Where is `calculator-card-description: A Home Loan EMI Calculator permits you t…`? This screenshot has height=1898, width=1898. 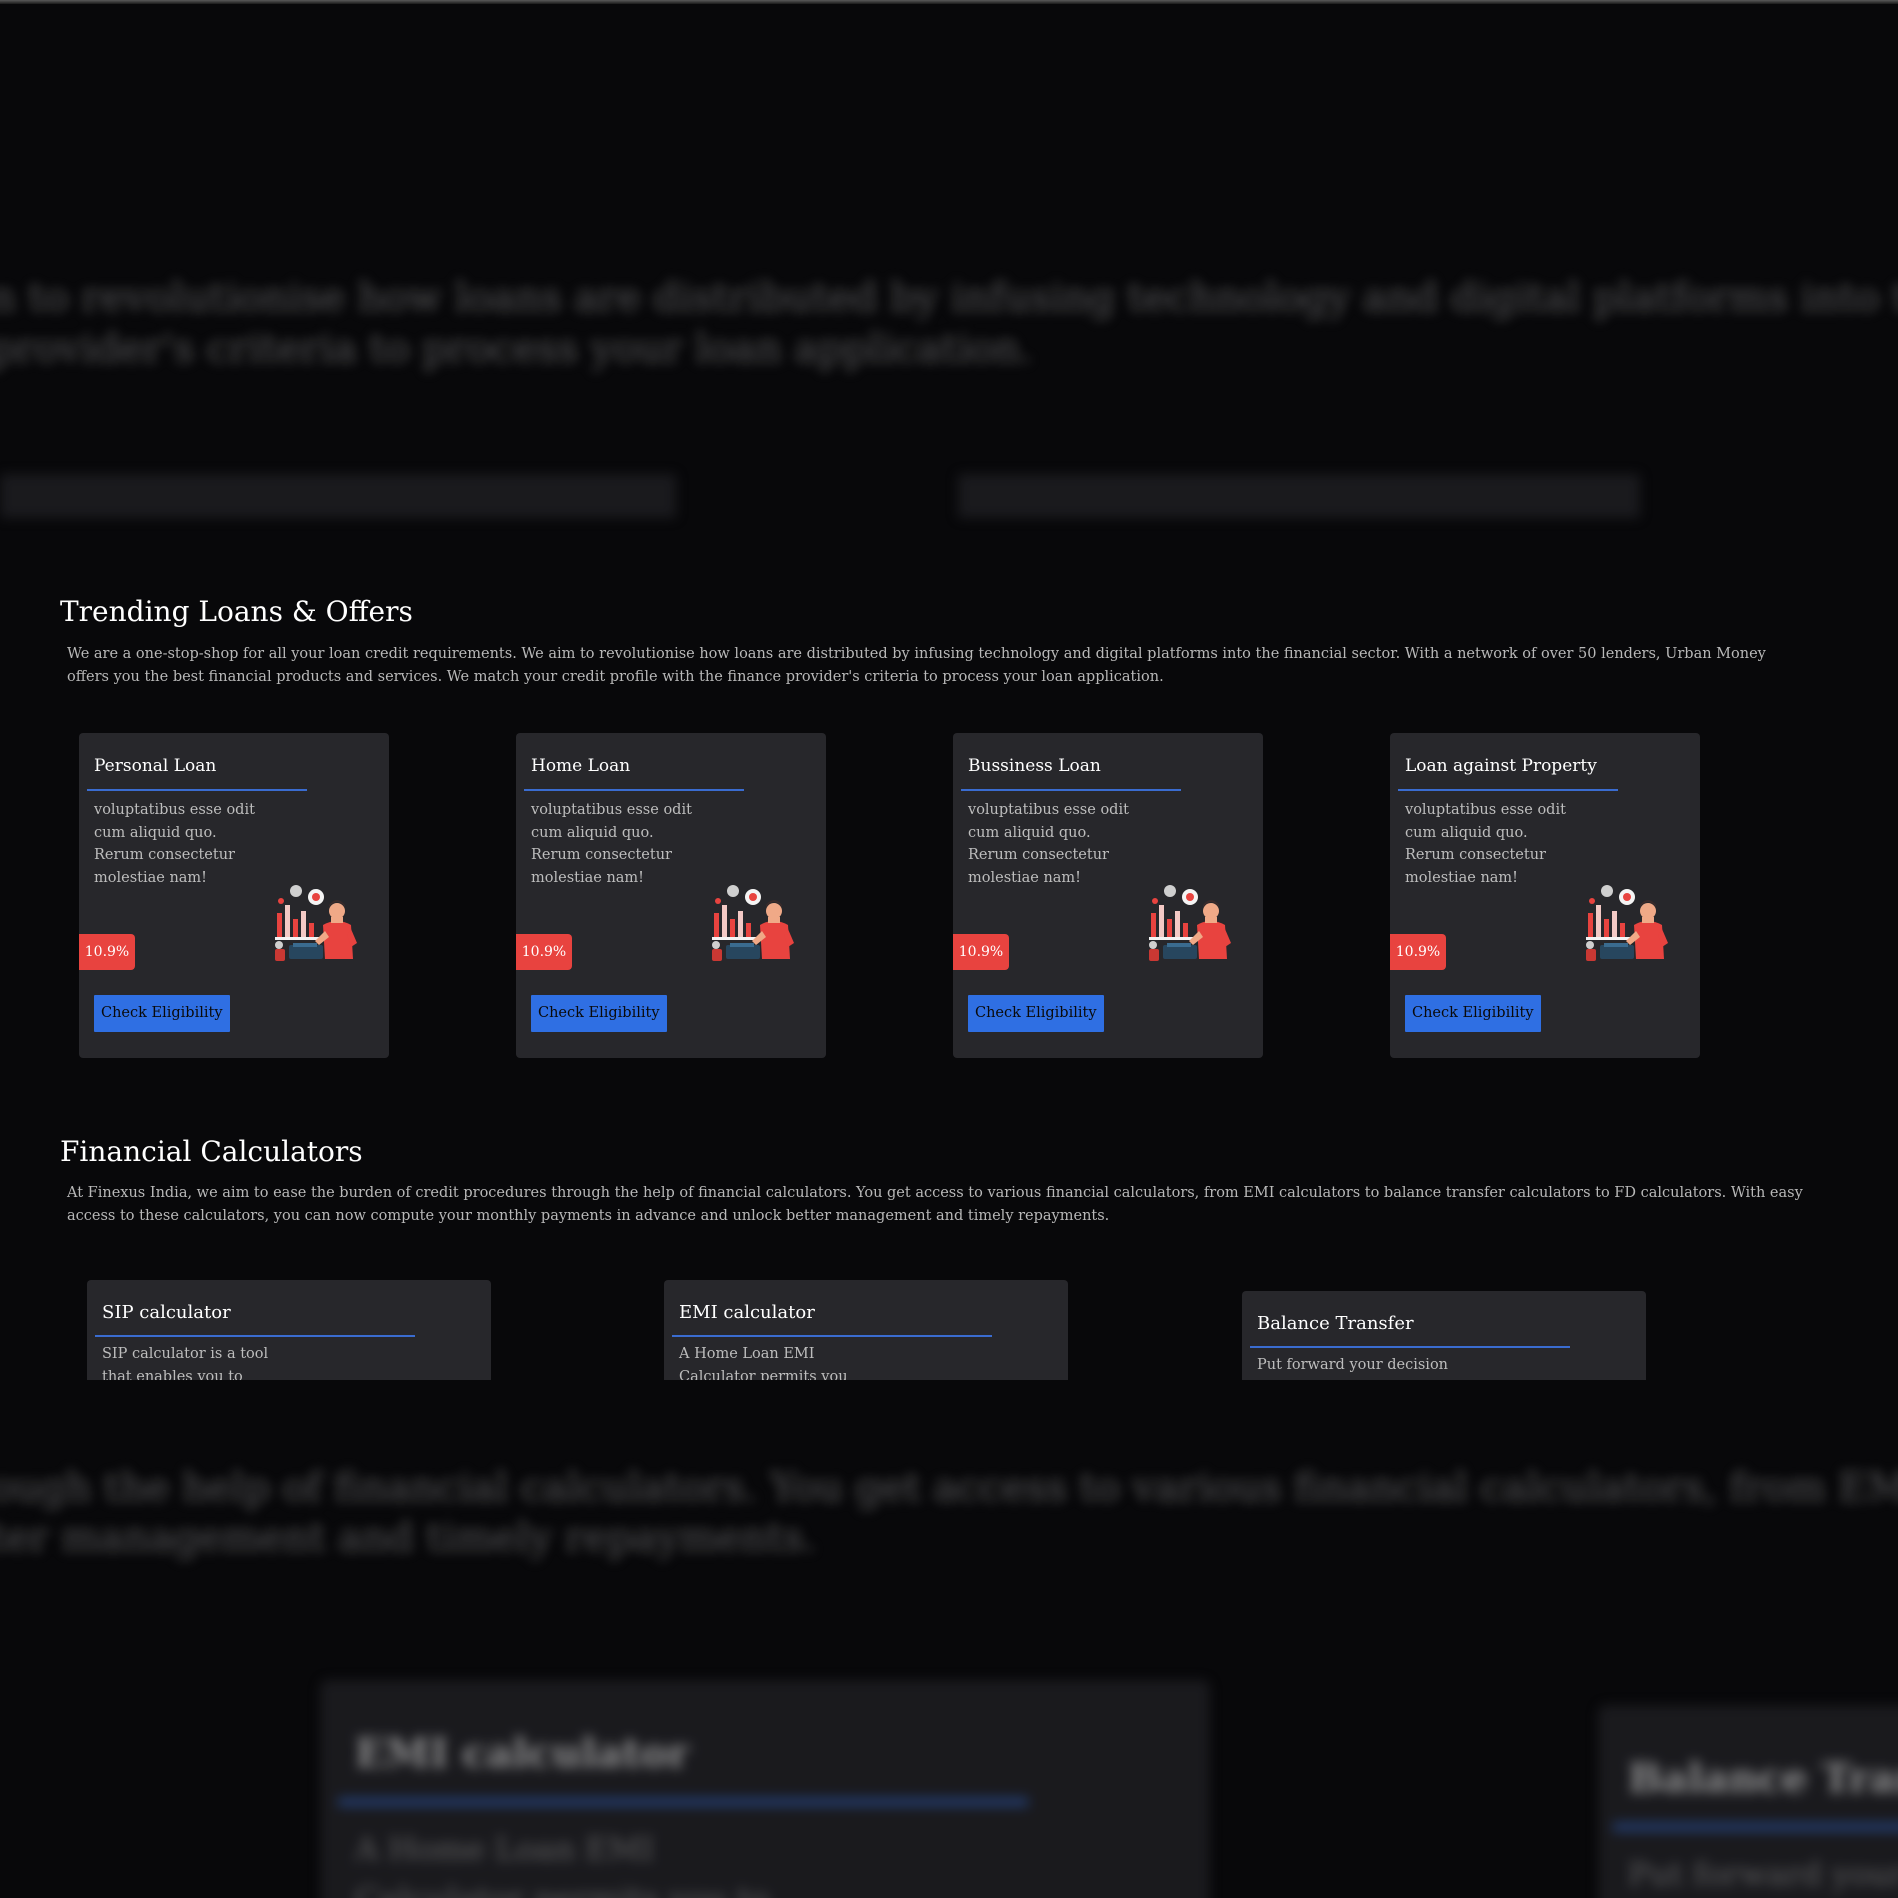 calculator-card-description: A Home Loan EMI Calculator permits you t… is located at coordinates (763, 1363).